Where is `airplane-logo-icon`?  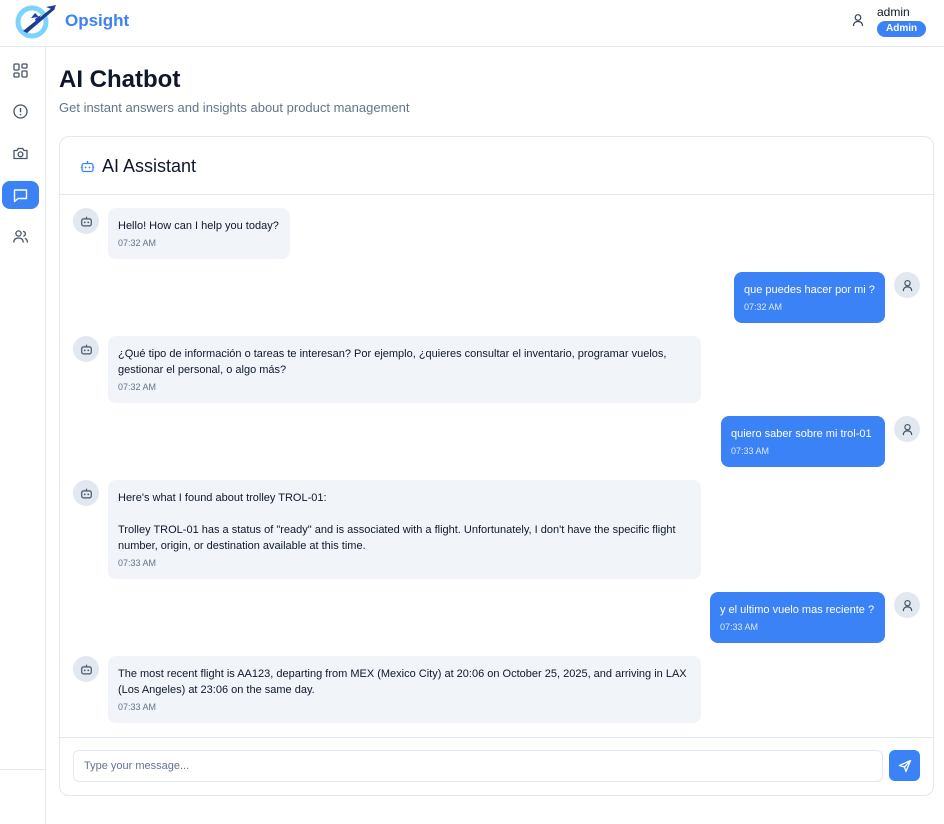 airplane-logo-icon is located at coordinates (35, 22).